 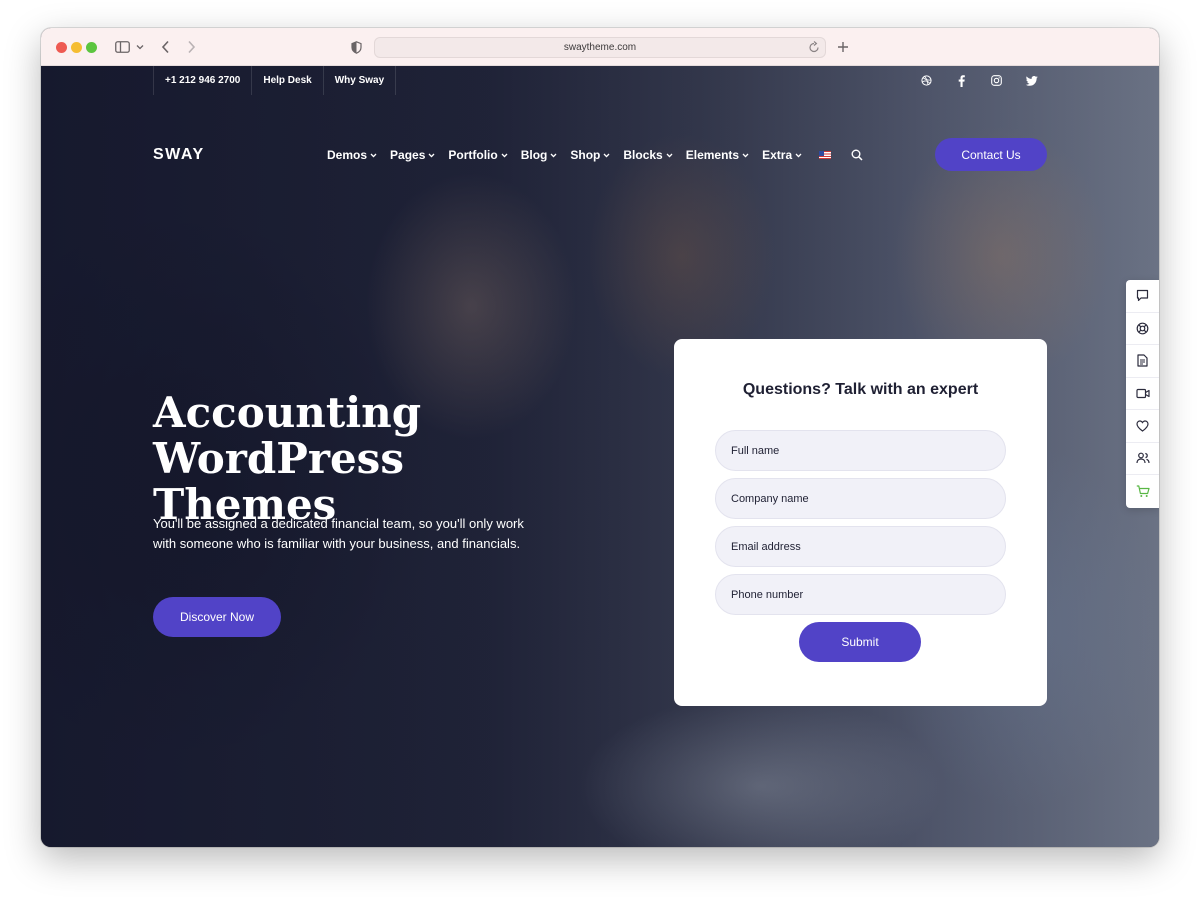 What do you see at coordinates (408, 155) in the screenshot?
I see `nav-label: Pages` at bounding box center [408, 155].